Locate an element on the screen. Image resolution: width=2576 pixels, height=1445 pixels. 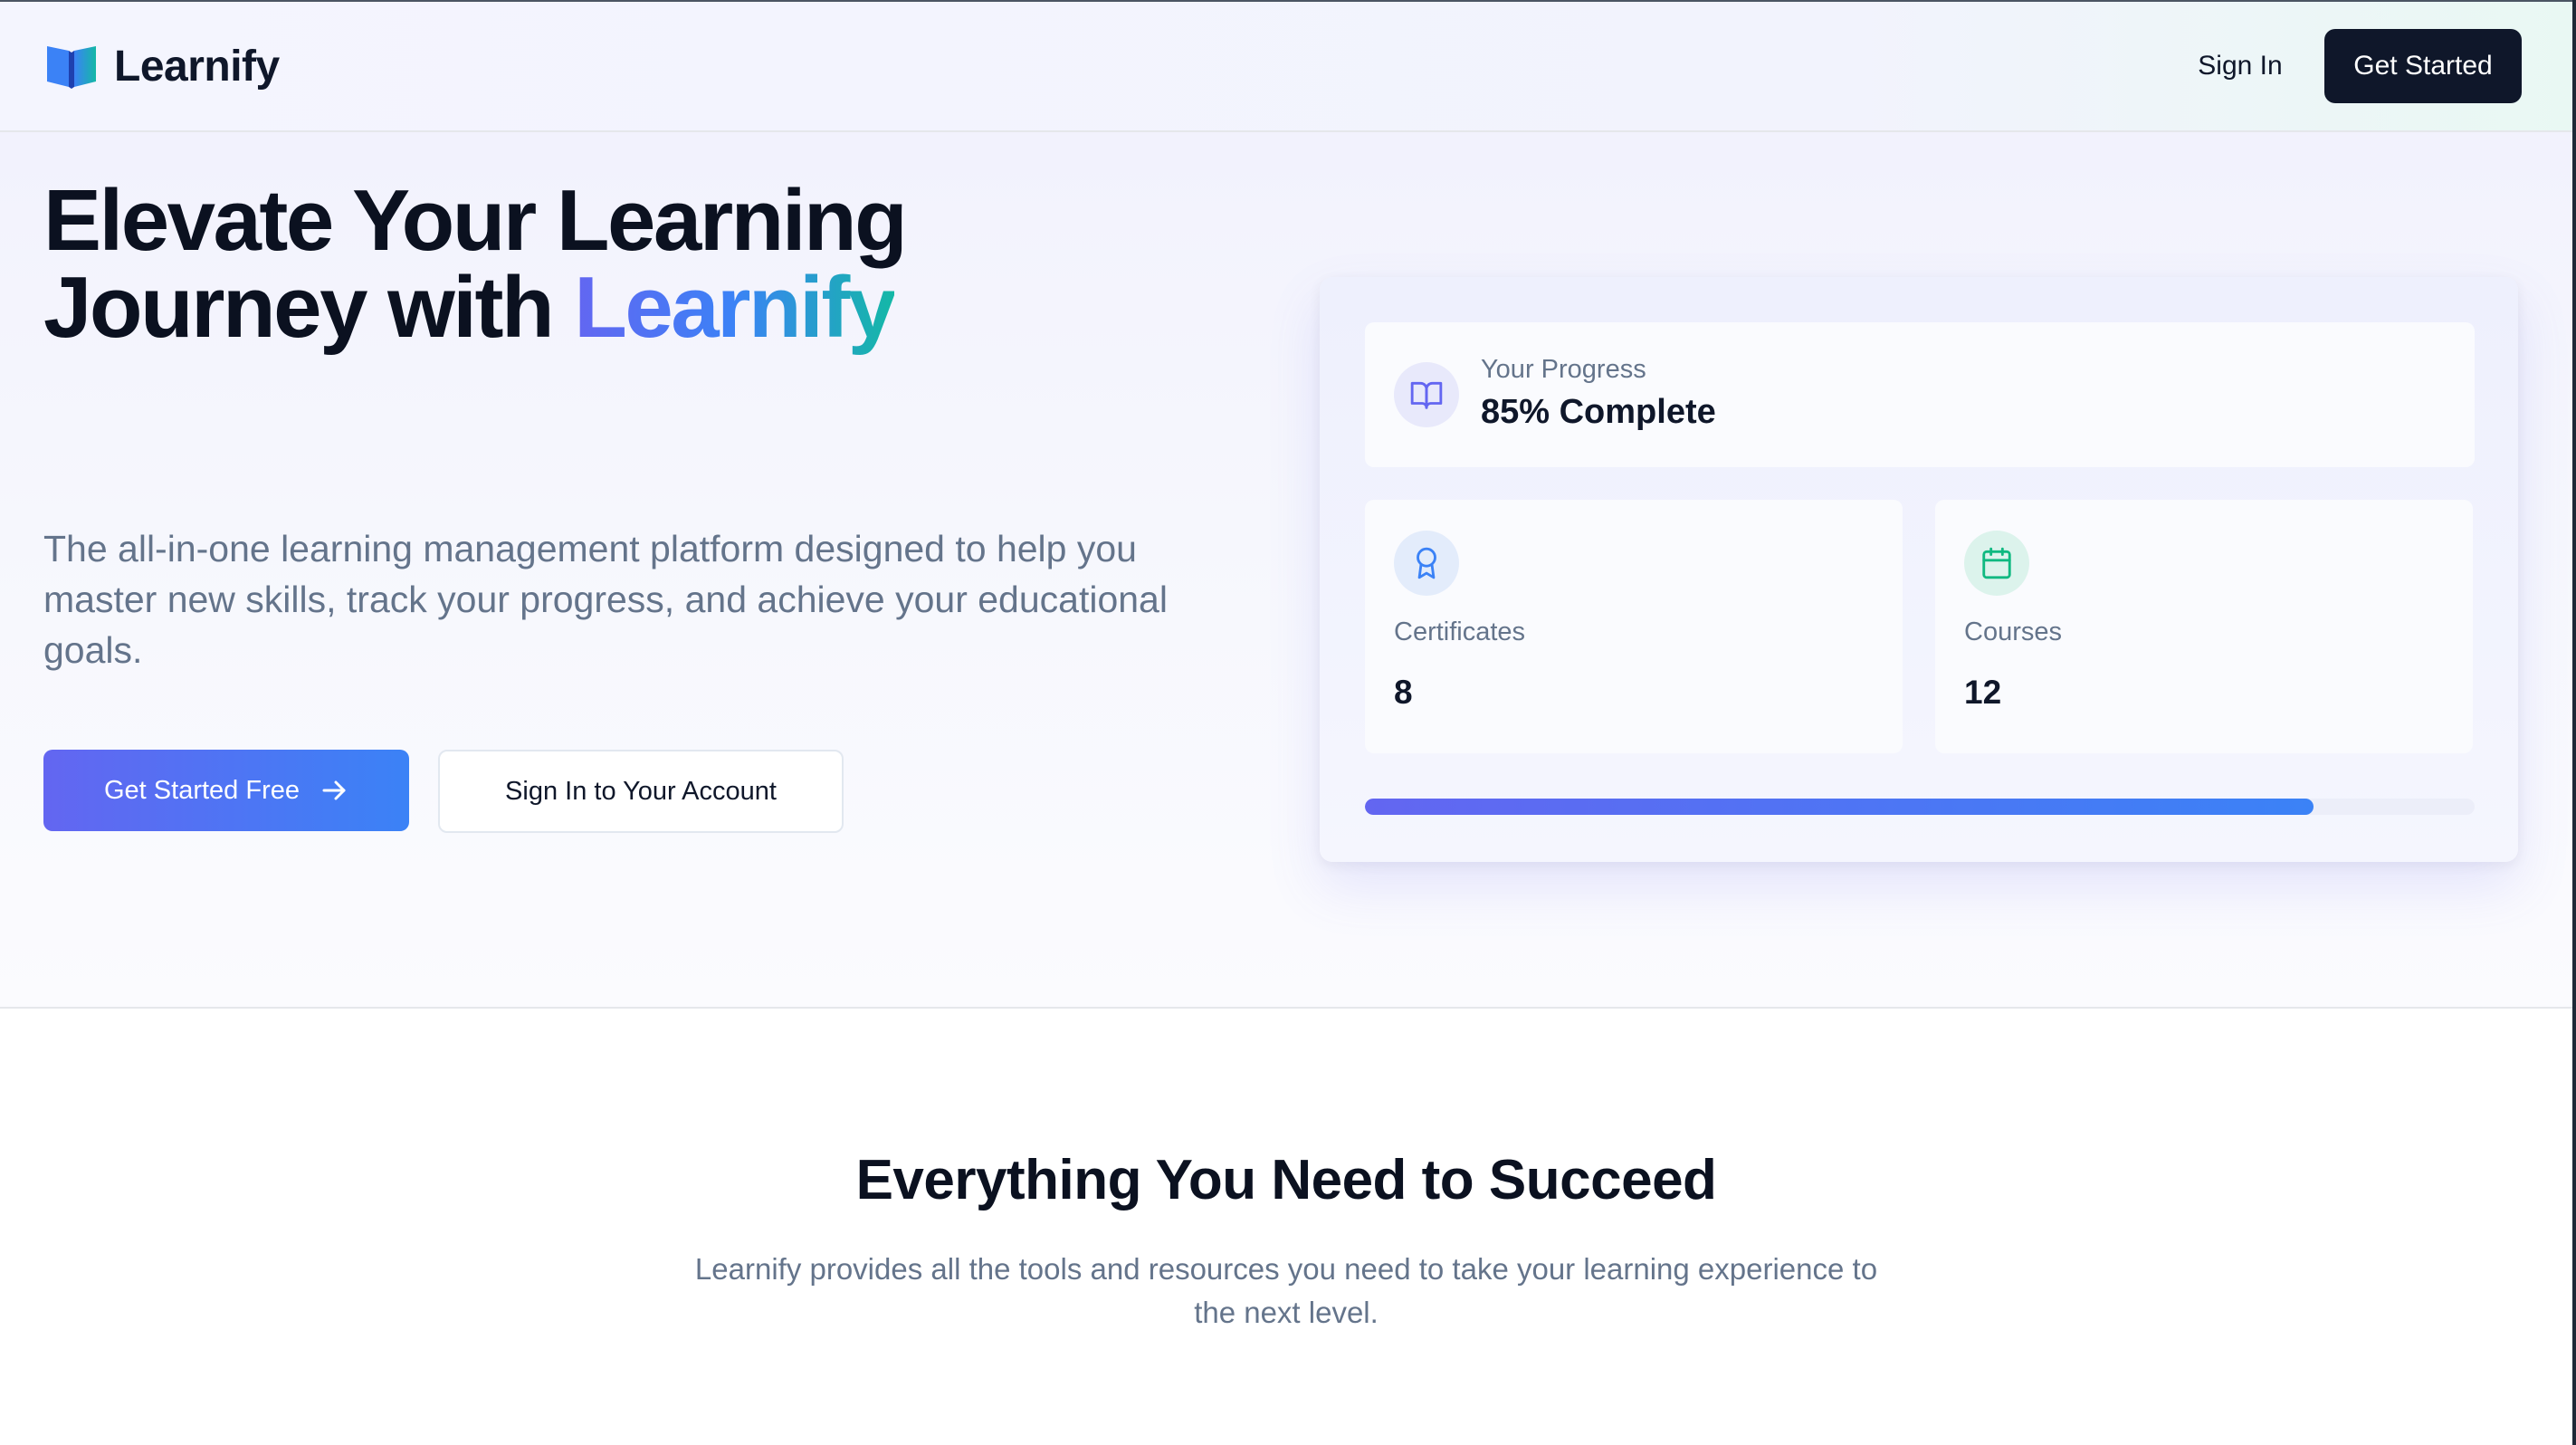
arrow-right-icon is located at coordinates (334, 790).